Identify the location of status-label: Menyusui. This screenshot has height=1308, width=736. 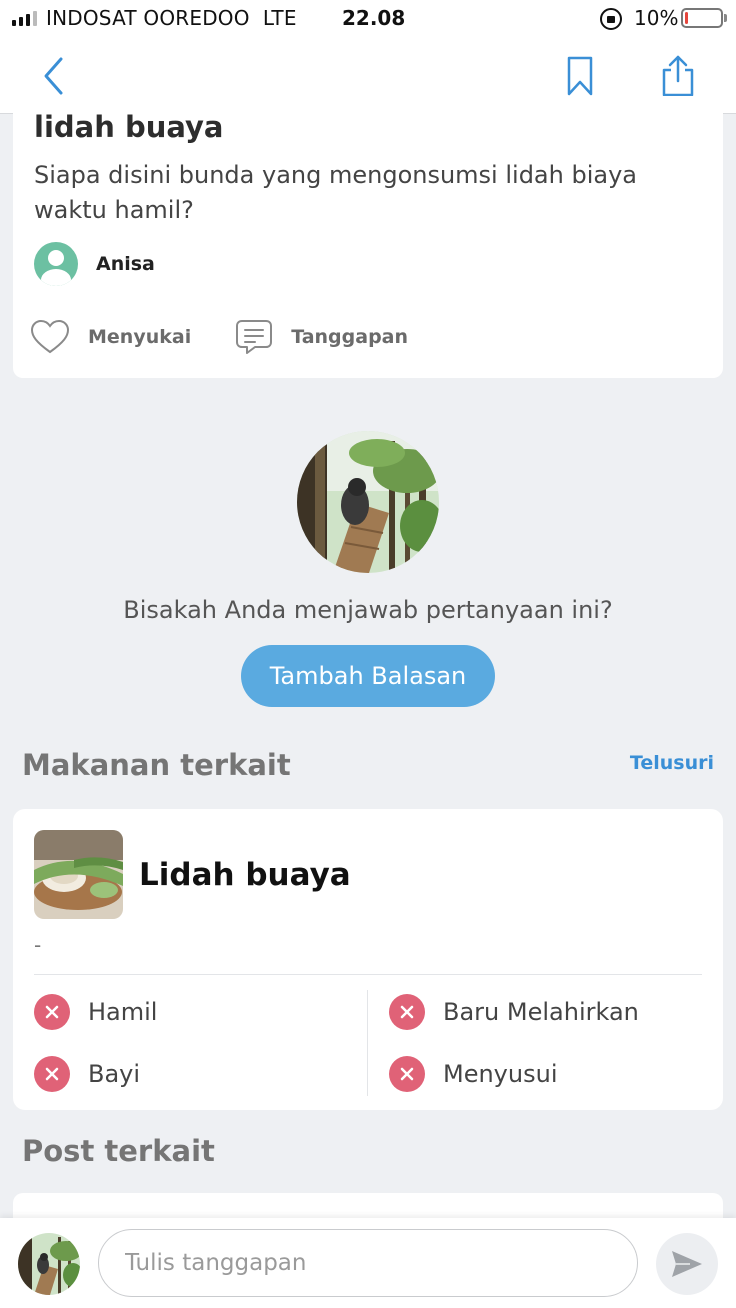
(500, 1074).